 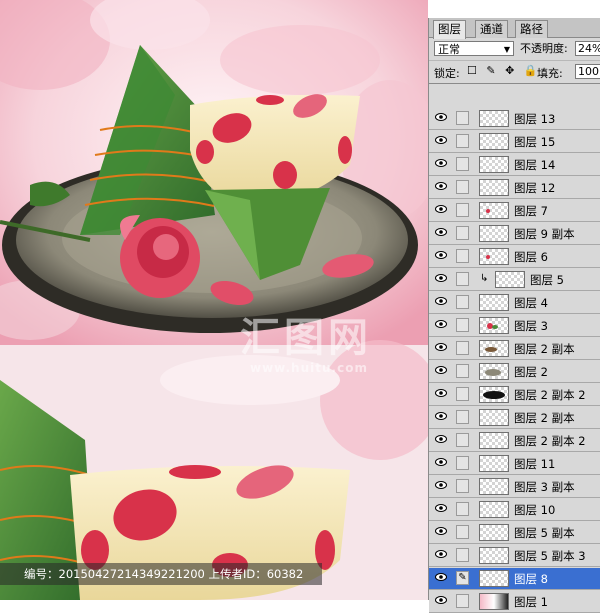 What do you see at coordinates (474, 48) in the screenshot?
I see `blend-mode-dropdown: 正常 ▼` at bounding box center [474, 48].